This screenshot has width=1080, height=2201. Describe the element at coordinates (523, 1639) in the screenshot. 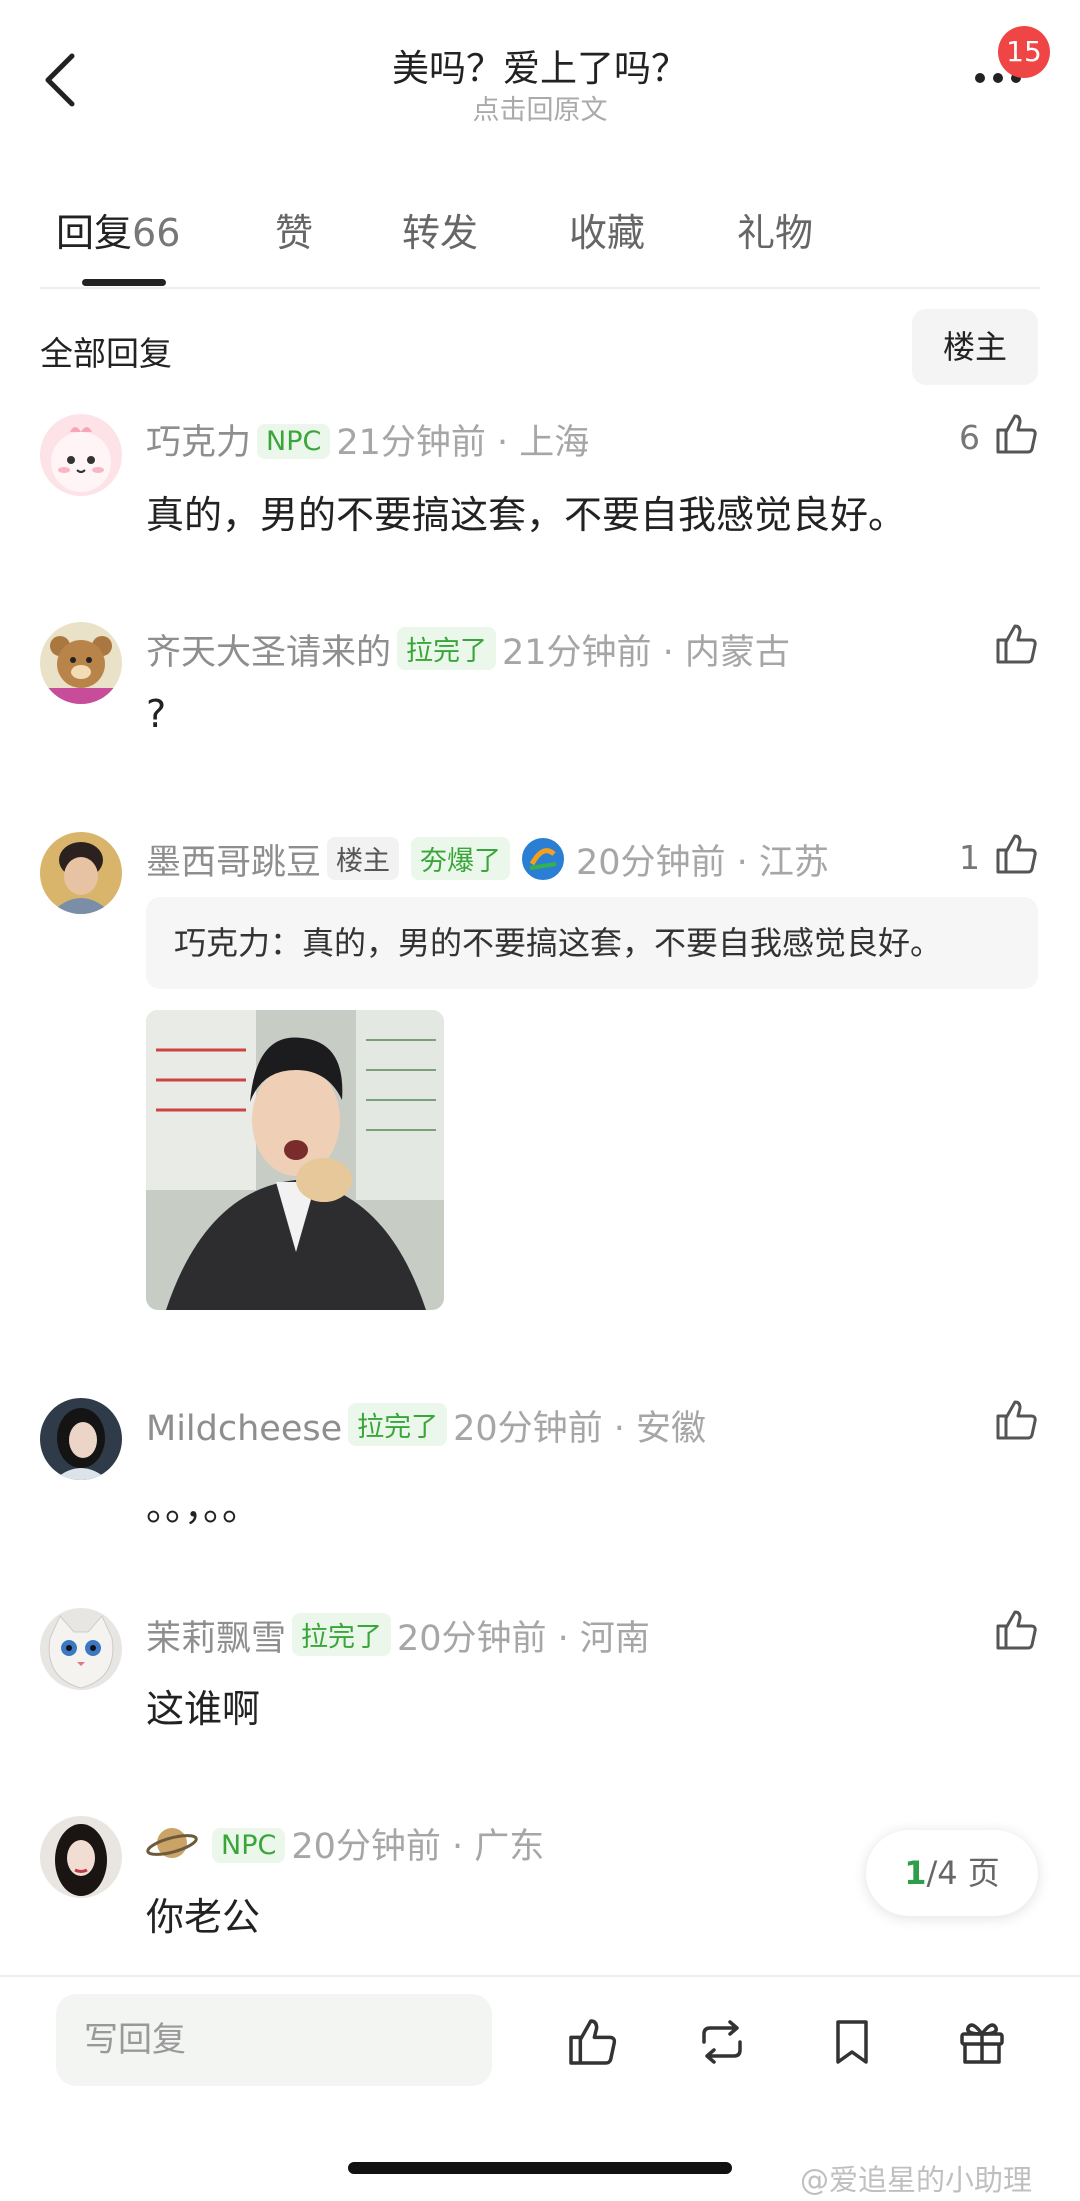

I see `comment-time-location: 20分钟前 · 河南` at that location.